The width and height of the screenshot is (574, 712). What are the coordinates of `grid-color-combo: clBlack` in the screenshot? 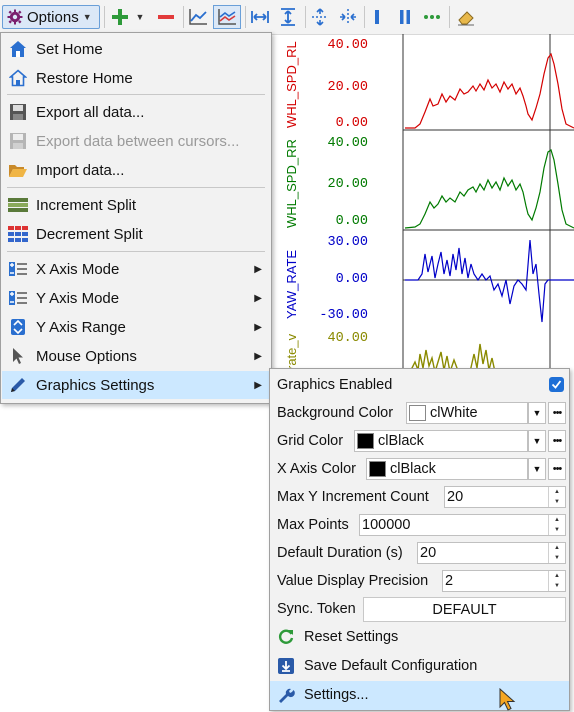 It's located at (441, 441).